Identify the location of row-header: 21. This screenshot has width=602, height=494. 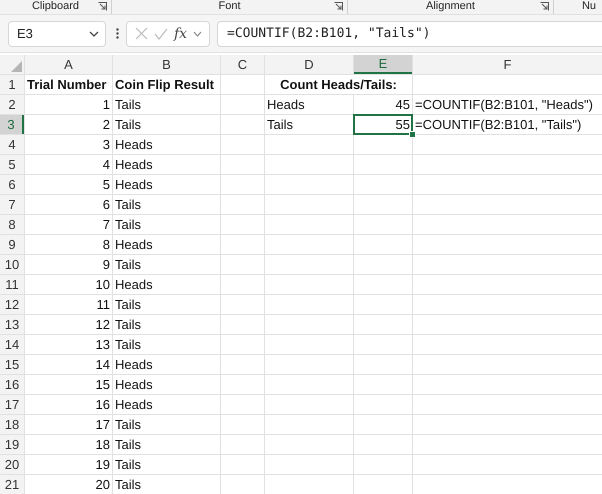
(12, 484).